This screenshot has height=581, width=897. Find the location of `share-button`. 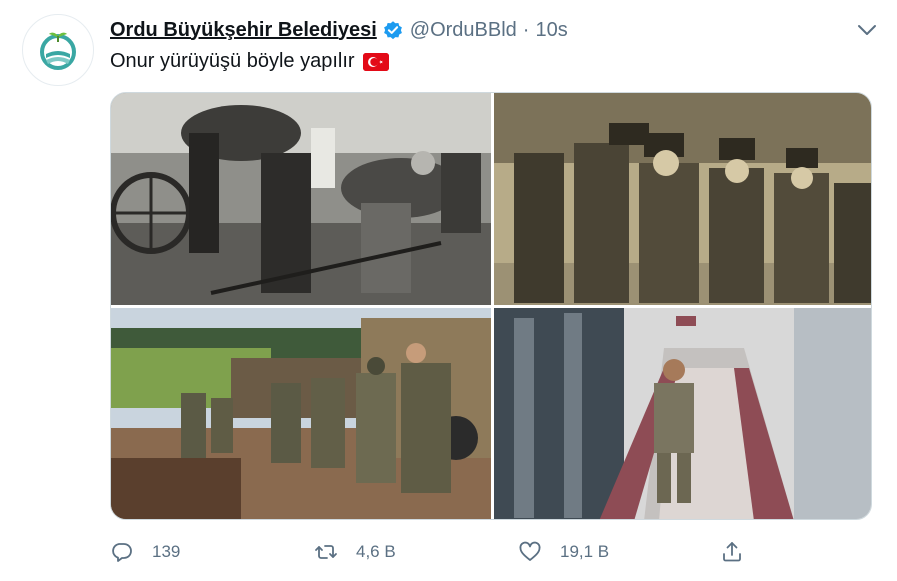

share-button is located at coordinates (732, 552).